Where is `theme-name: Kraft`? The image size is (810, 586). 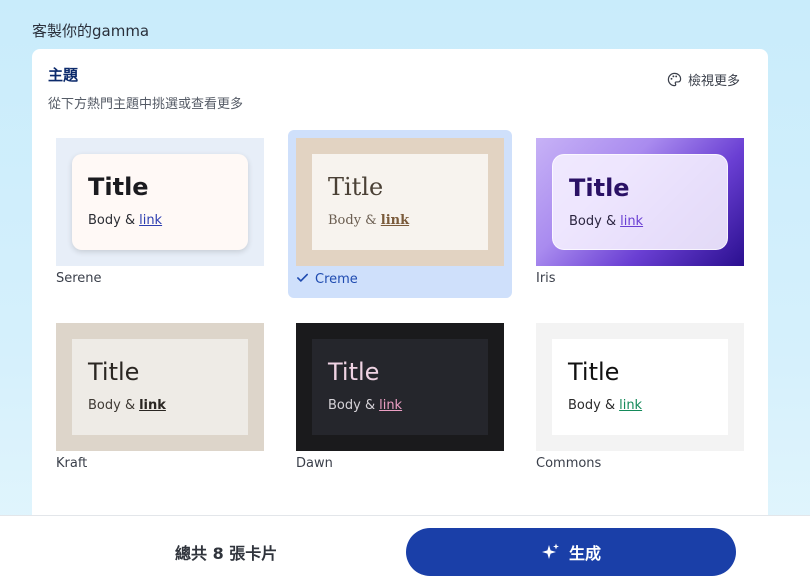
theme-name: Kraft is located at coordinates (71, 463).